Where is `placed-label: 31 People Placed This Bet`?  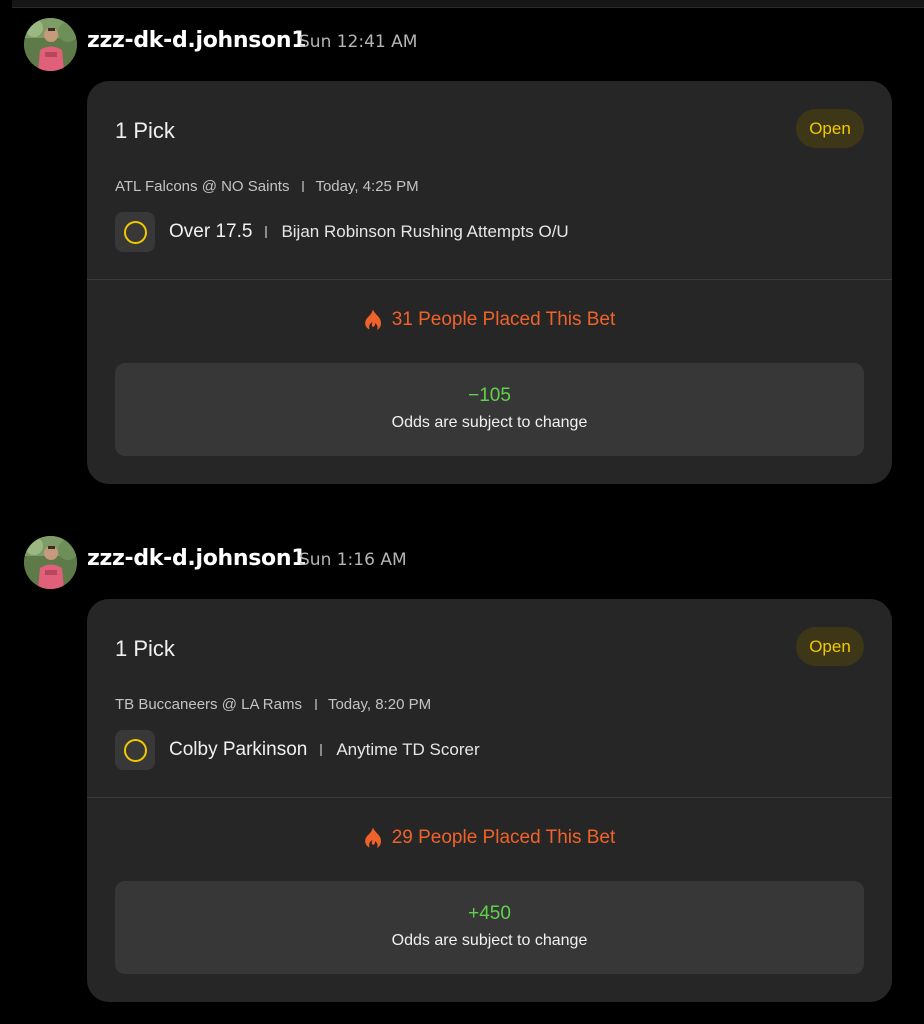
placed-label: 31 People Placed This Bet is located at coordinates (503, 319).